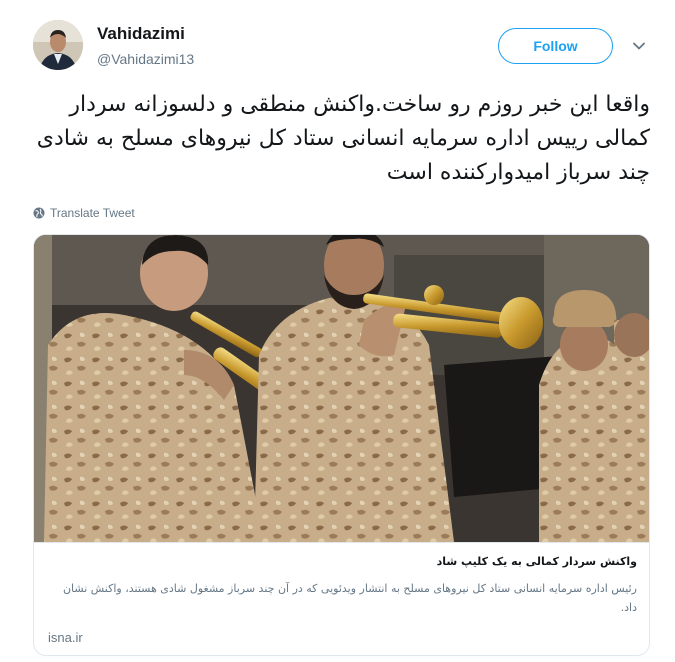  I want to click on translate-tweet-link: Translate Tweet, so click(84, 213).